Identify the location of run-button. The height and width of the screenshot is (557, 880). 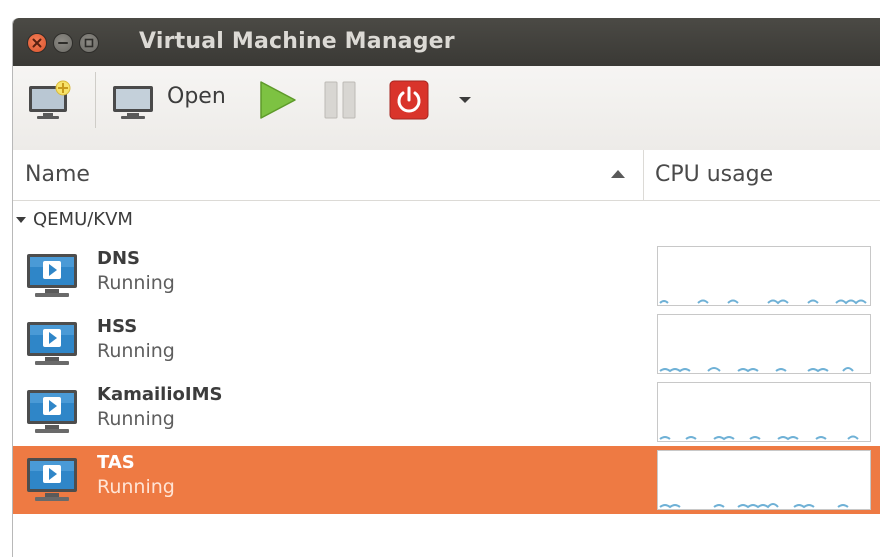
(277, 100).